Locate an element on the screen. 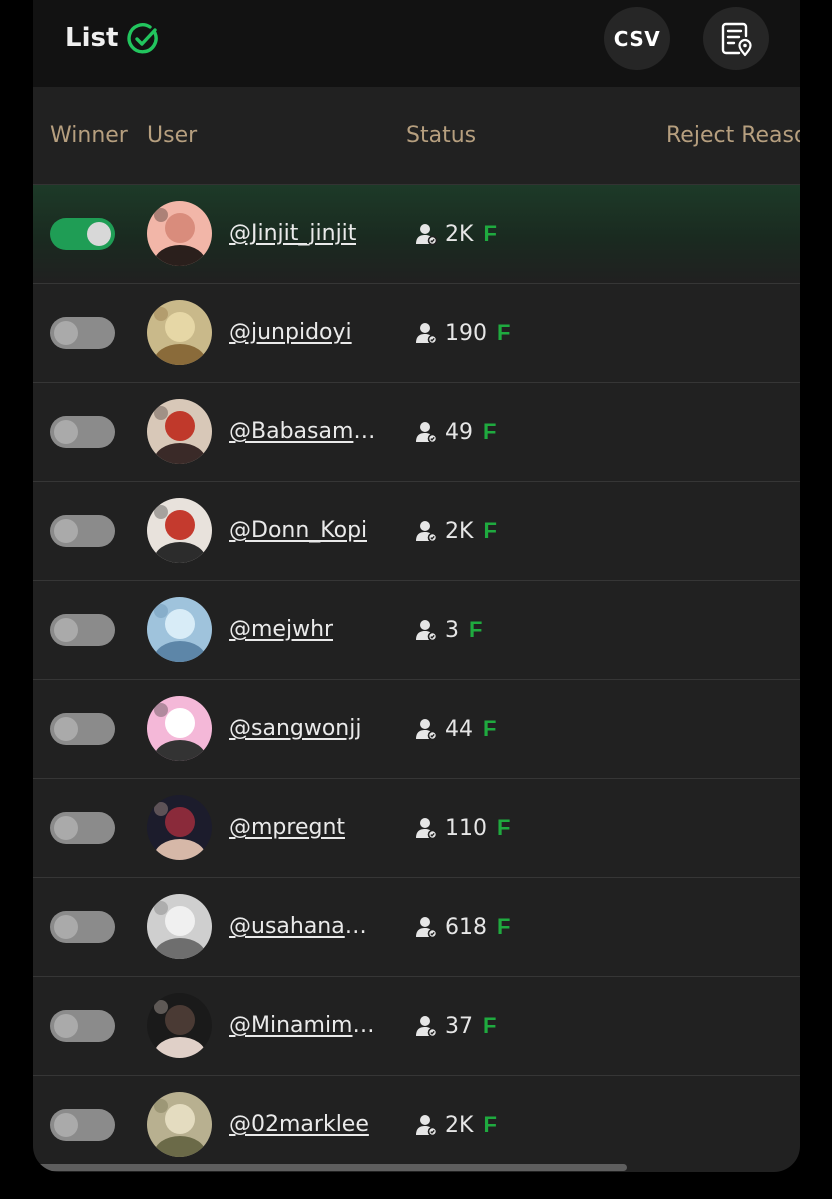 The width and height of the screenshot is (832, 1199). username-link: @junpidoyi is located at coordinates (290, 333).